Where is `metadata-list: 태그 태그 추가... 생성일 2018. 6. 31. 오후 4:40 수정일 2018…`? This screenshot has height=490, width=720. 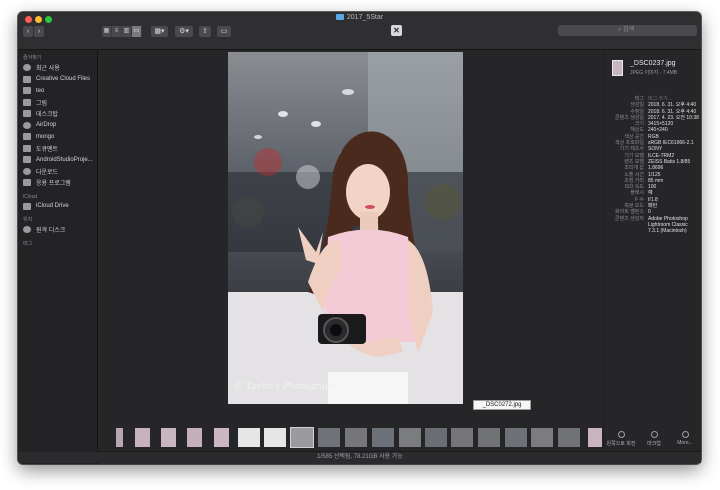
metadata-list: 태그 태그 추가... 생성일 2018. 6. 31. 오후 4:40 수정일 2018… is located at coordinates (652, 165).